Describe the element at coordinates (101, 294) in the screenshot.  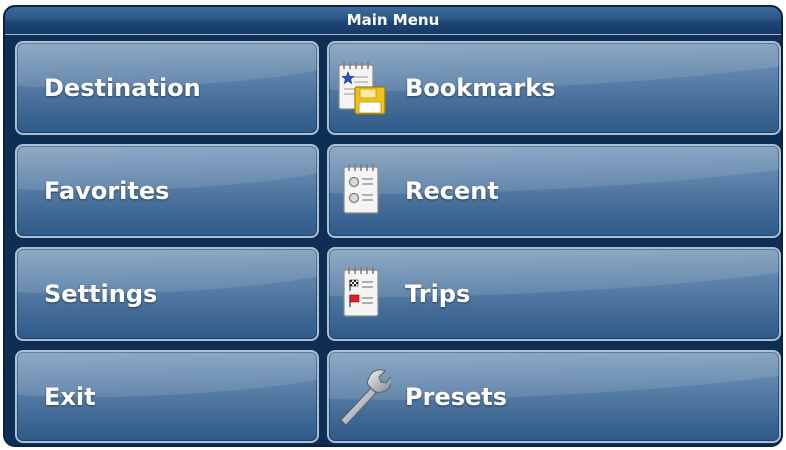
I see `settings-label: Settings` at that location.